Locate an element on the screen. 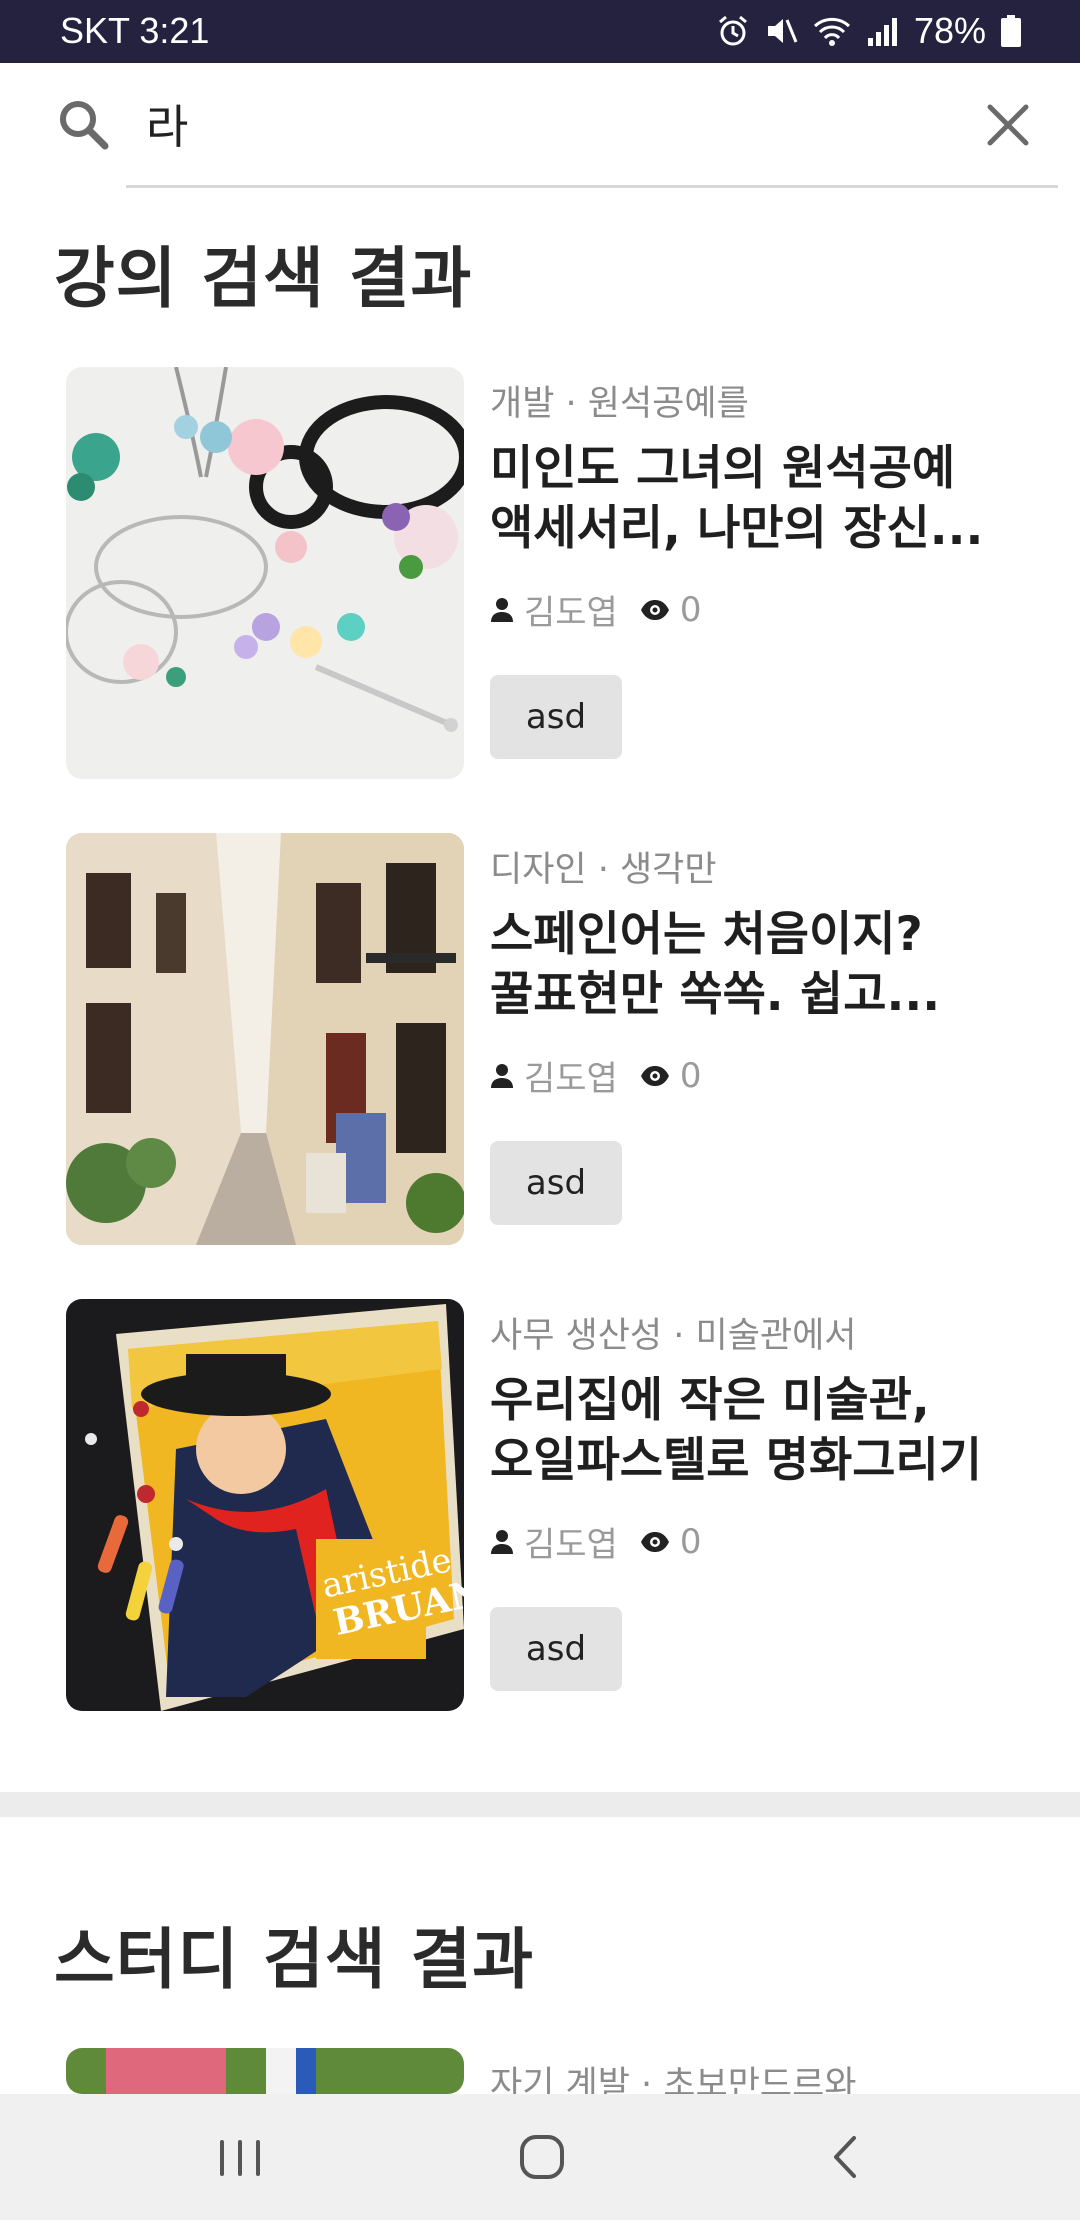  study-category: 자기 계발 · 초보만드르와 is located at coordinates (673, 2079).